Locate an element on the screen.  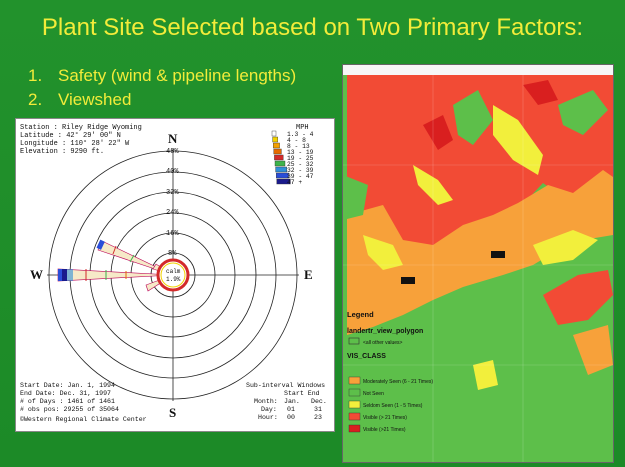
calm-circle: calm 1.9% is located at coordinates (173, 275).